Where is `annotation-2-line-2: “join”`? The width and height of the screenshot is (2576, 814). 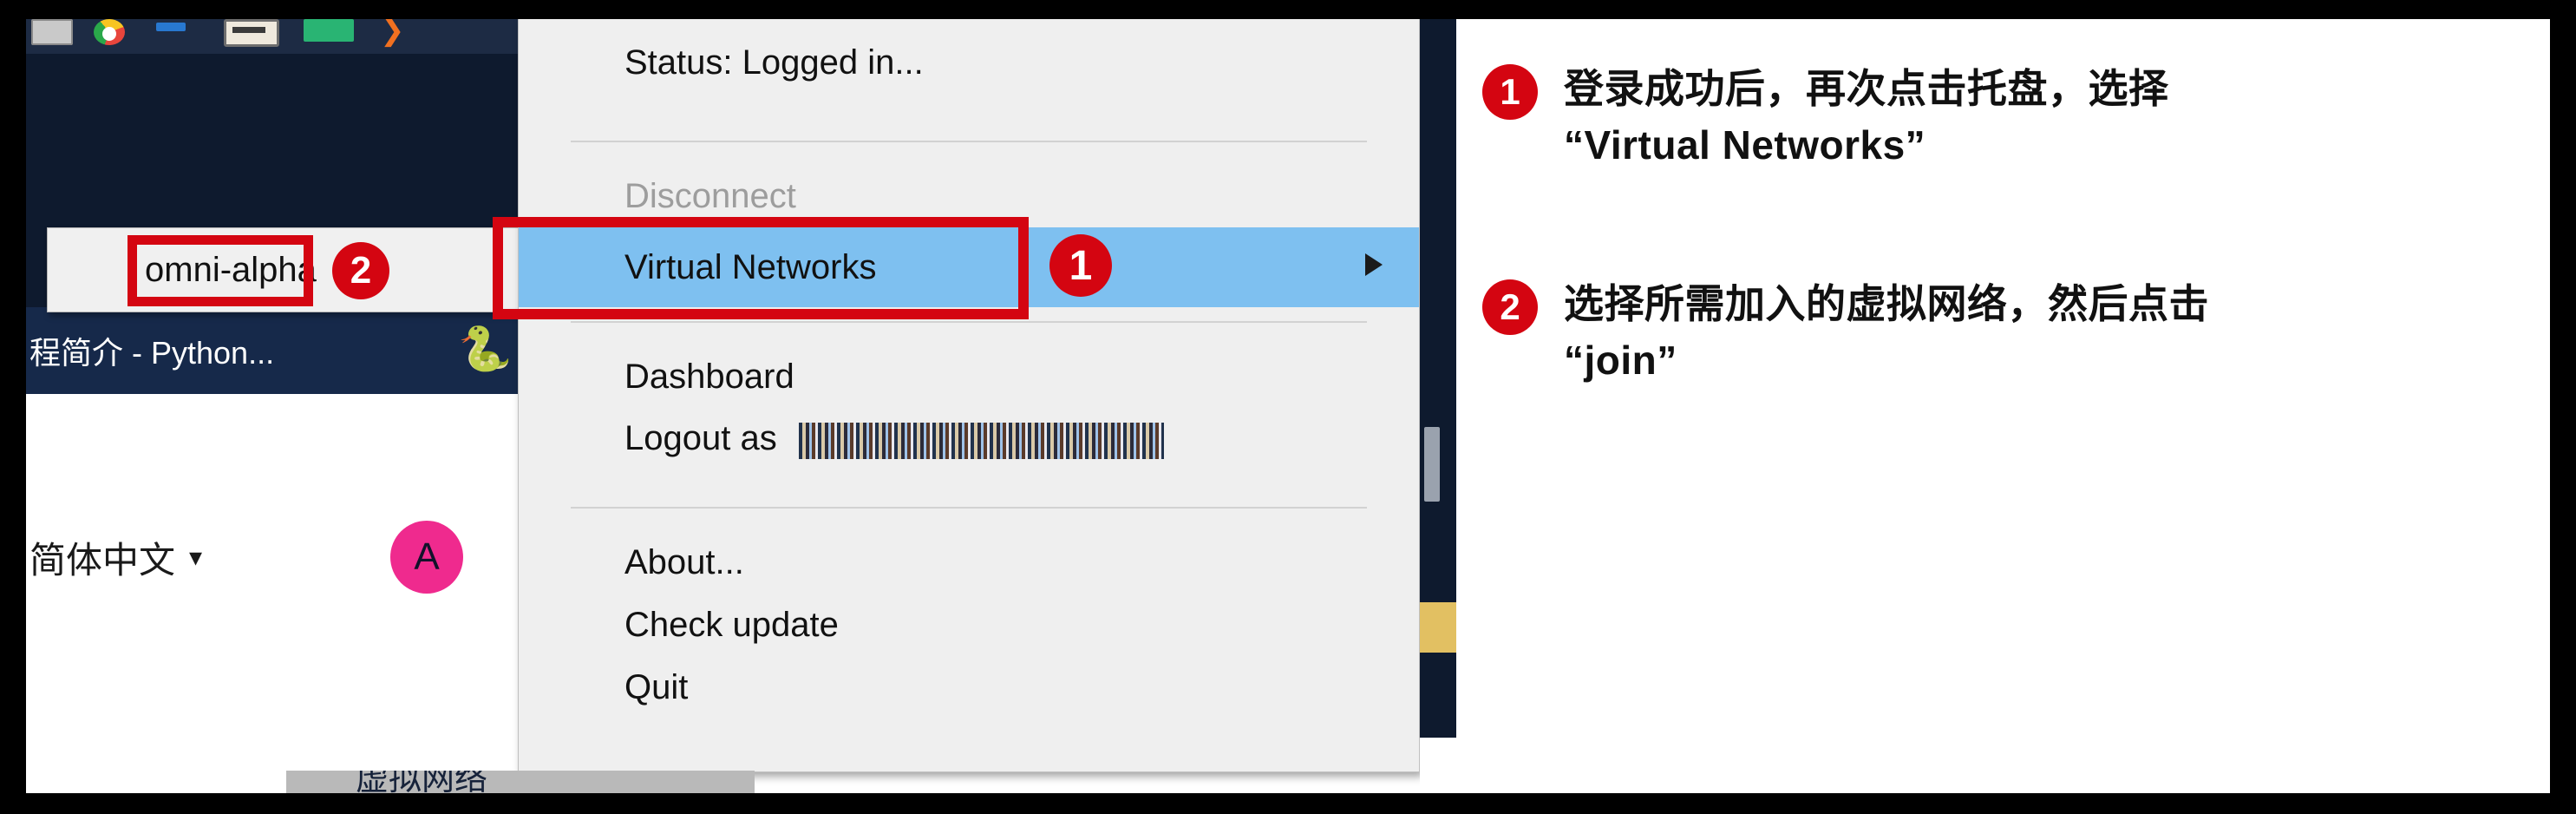
annotation-2-line-2: “join” is located at coordinates (1620, 361).